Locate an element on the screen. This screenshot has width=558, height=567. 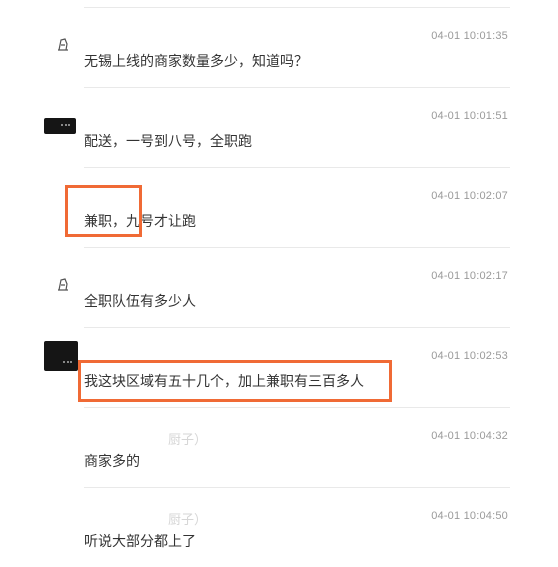
chat-message: 04-01 10:01:35 无锡上线的商家数量多少，知道吗？ is located at coordinates (279, 47).